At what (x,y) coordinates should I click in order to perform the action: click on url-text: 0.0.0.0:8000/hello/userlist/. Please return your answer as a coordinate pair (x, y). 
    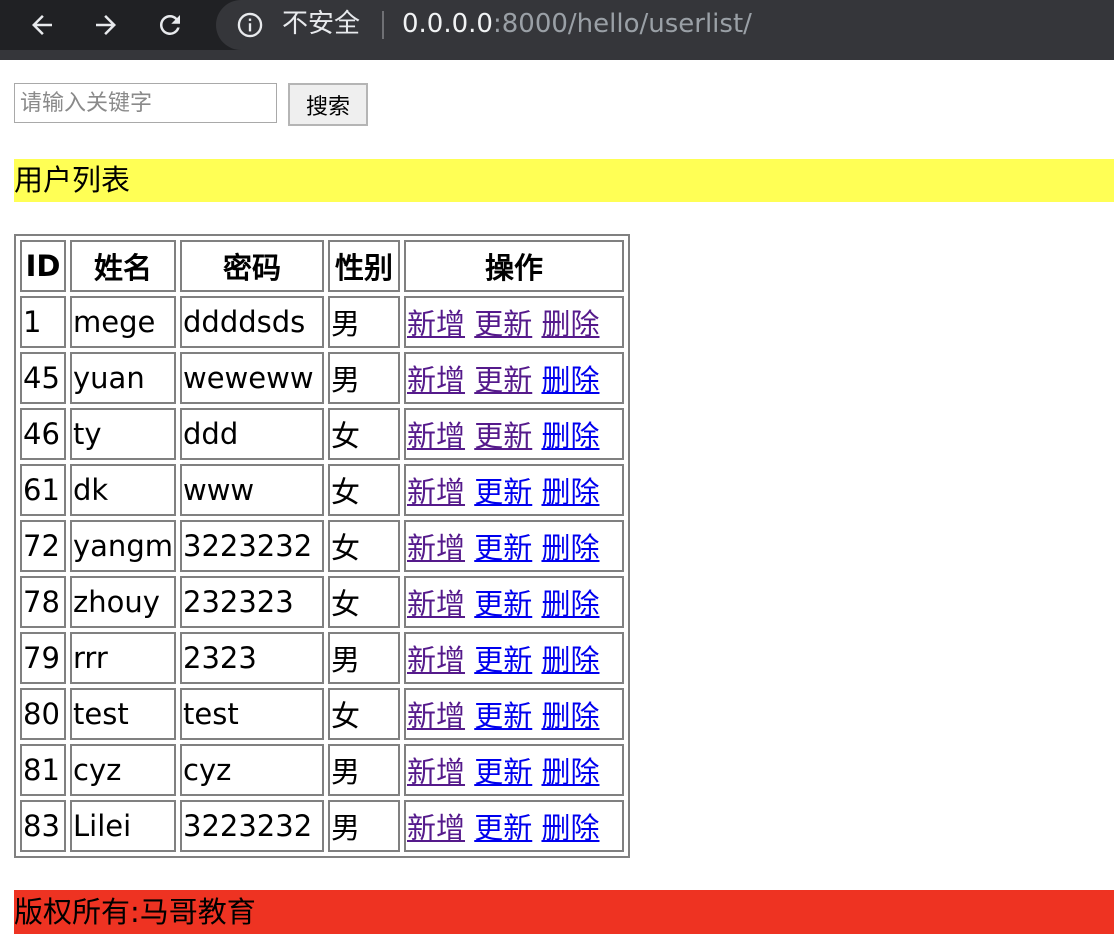
    Looking at the image, I should click on (577, 24).